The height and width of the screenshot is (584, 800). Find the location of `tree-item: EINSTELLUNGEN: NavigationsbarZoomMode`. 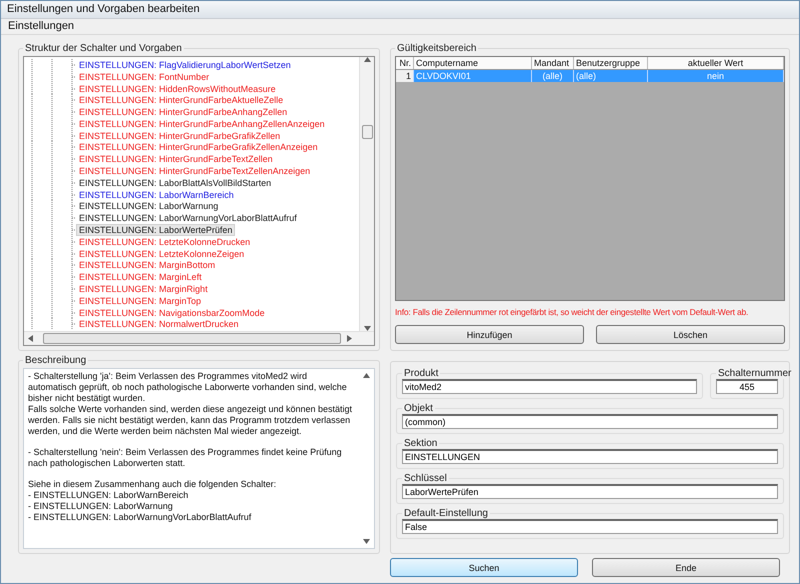

tree-item: EINSTELLUNGEN: NavigationsbarZoomMode is located at coordinates (172, 312).